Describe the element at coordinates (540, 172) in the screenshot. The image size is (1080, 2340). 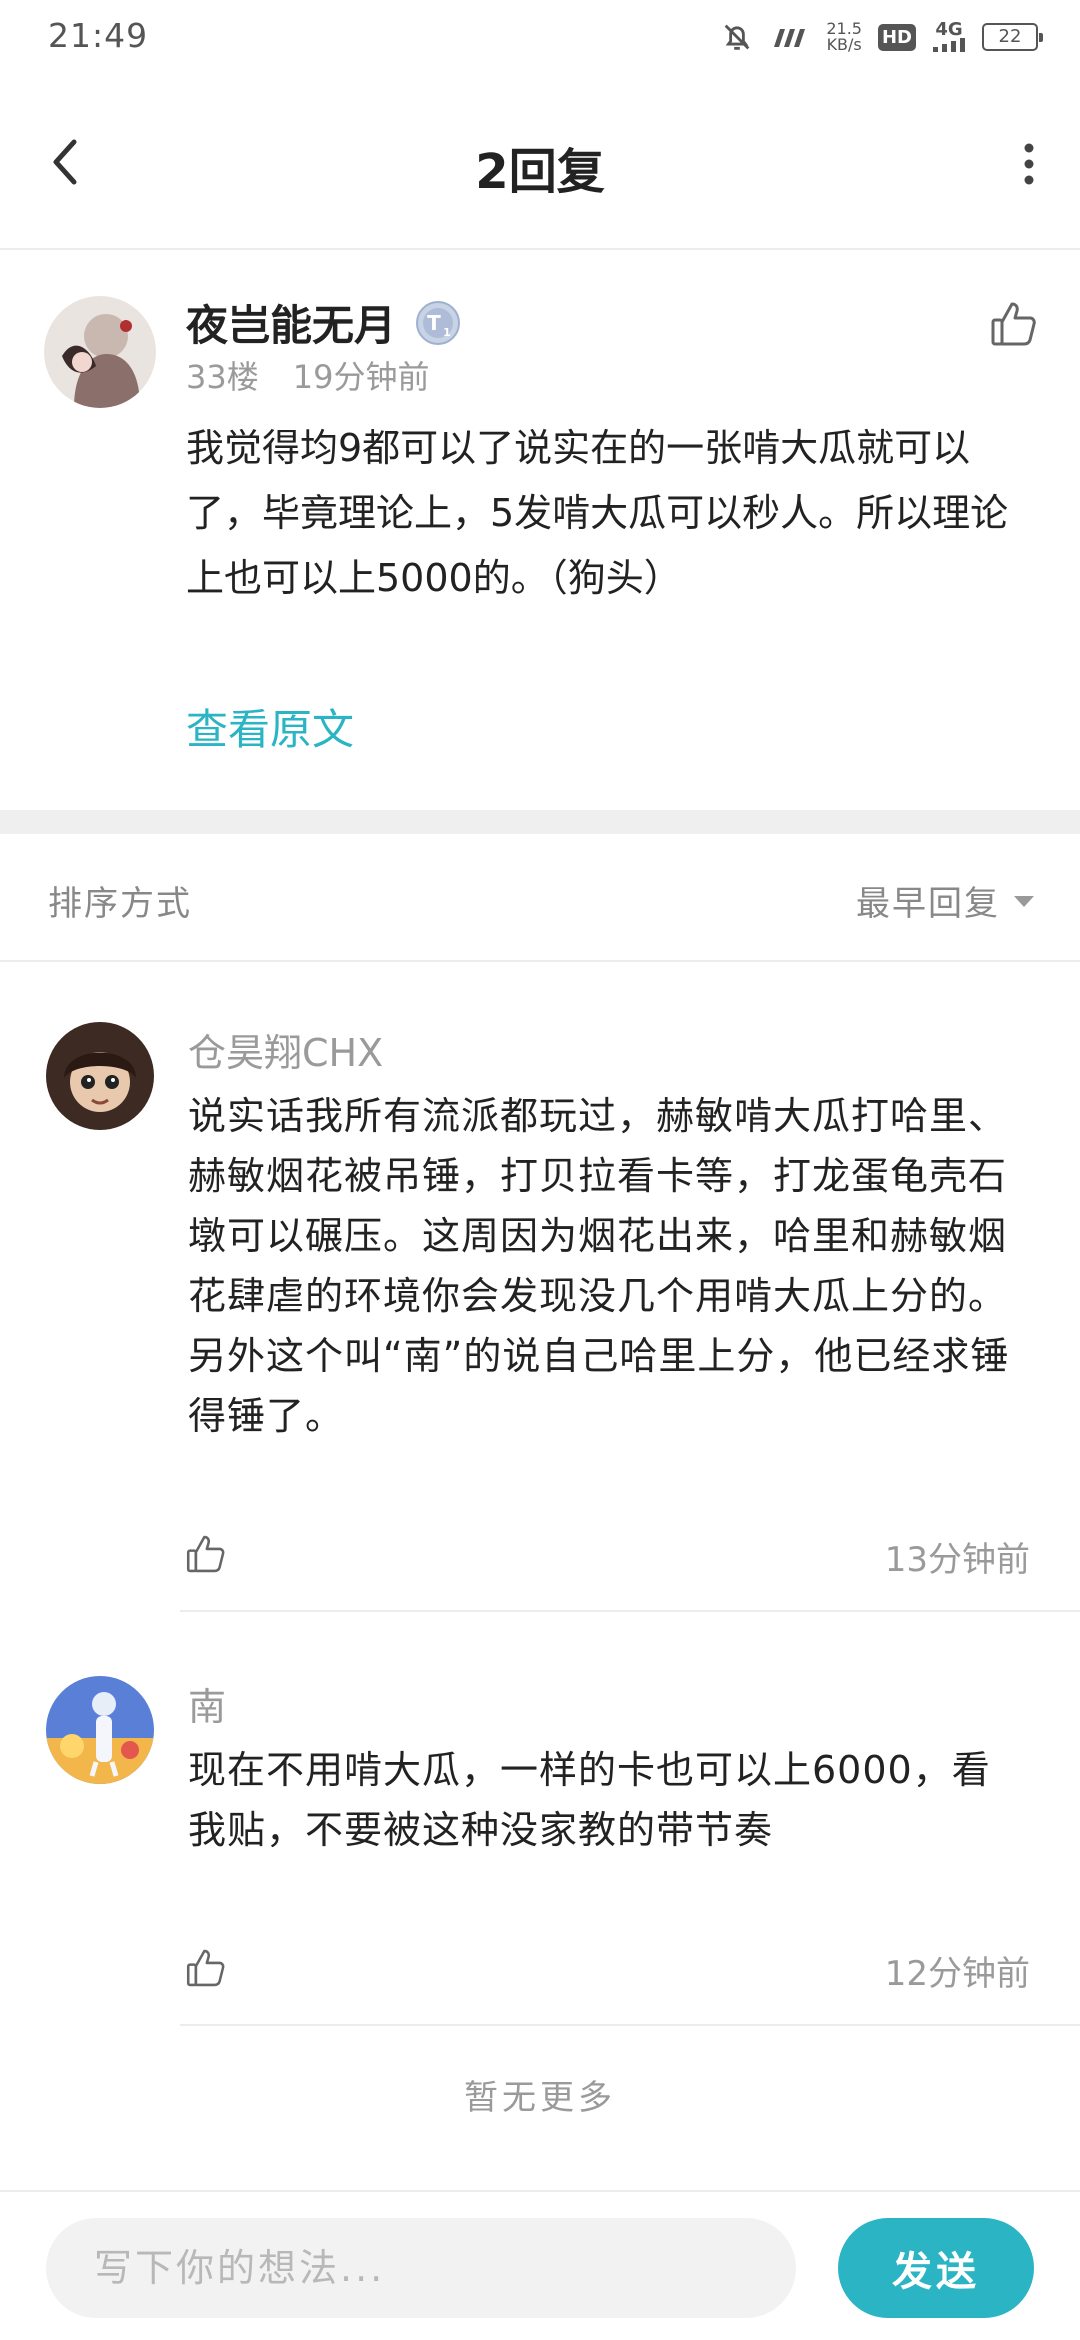
I see `page-title: 2回复` at that location.